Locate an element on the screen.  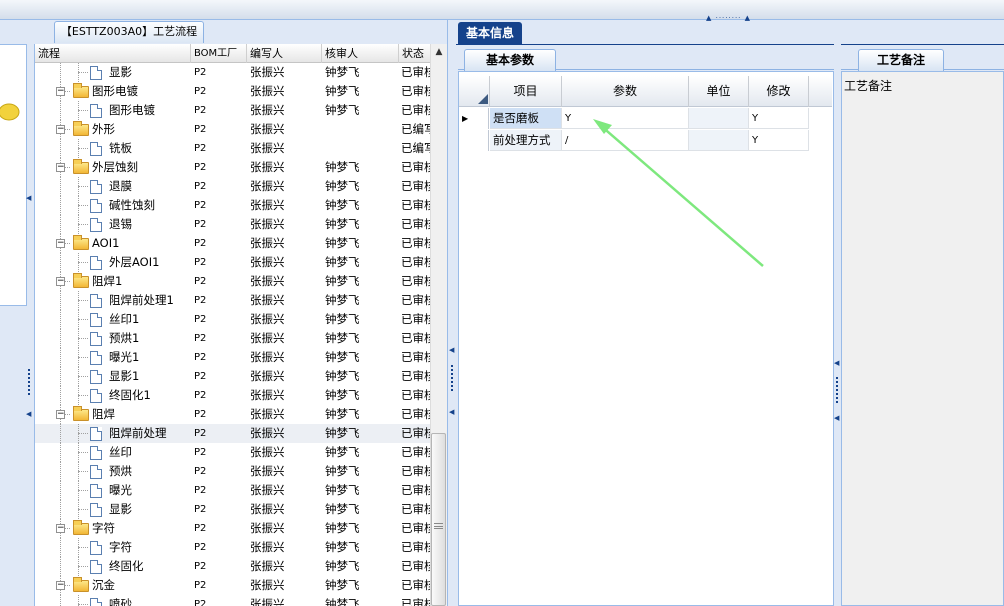
tree-step-row: 显影1 P2 张振兴 钟梦飞 已审核 is located at coordinates (235, 376).